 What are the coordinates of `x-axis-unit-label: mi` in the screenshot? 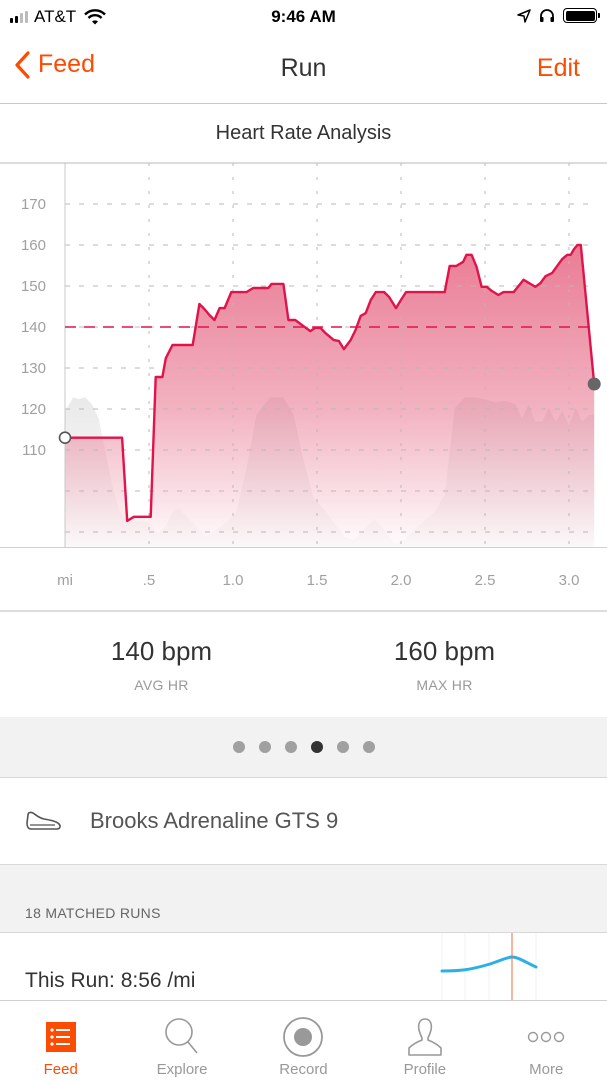 It's located at (65, 580).